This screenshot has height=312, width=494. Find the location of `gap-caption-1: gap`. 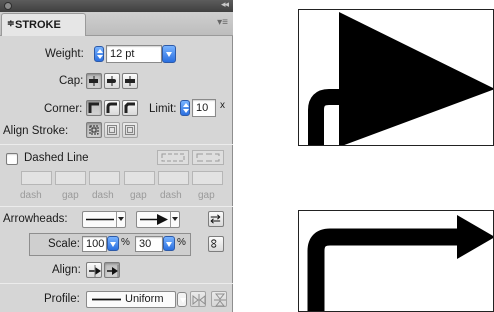

gap-caption-1: gap is located at coordinates (70, 195).